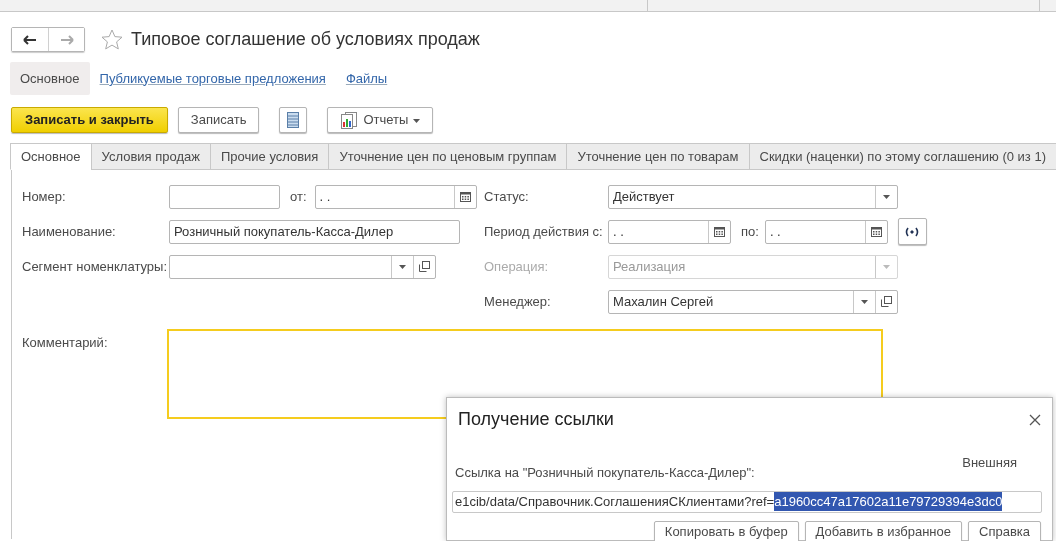  Describe the element at coordinates (883, 530) in the screenshot. I see `dialog-button: Добавить в избранное` at that location.